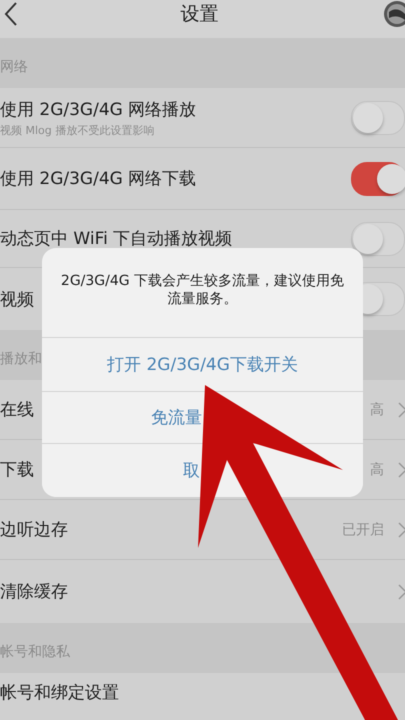 The image size is (405, 720). I want to click on dialog-message: 2G/3G/4G 下载会产生较多流量，建议使用免流量服务。, so click(202, 290).